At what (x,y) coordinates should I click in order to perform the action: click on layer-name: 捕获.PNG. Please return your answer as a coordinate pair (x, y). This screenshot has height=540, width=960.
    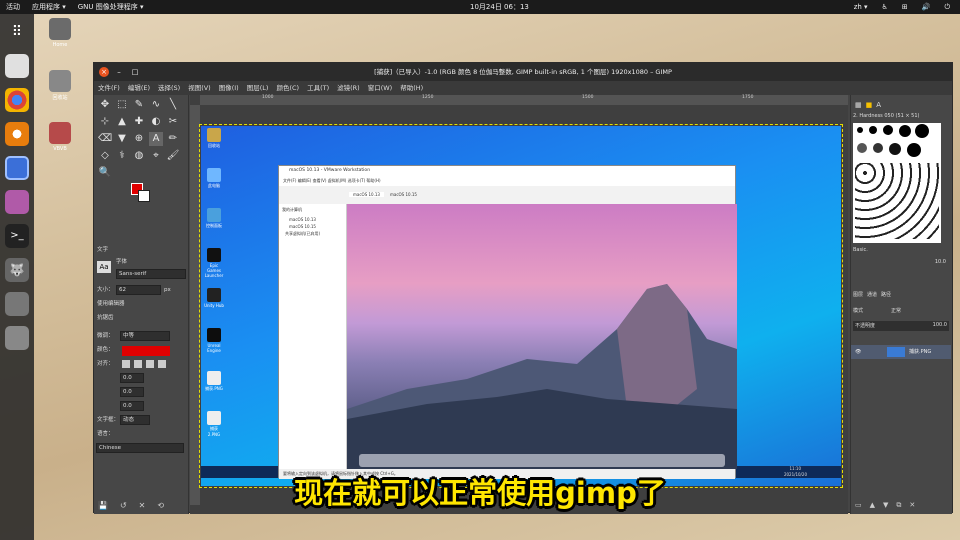
    Looking at the image, I should click on (920, 352).